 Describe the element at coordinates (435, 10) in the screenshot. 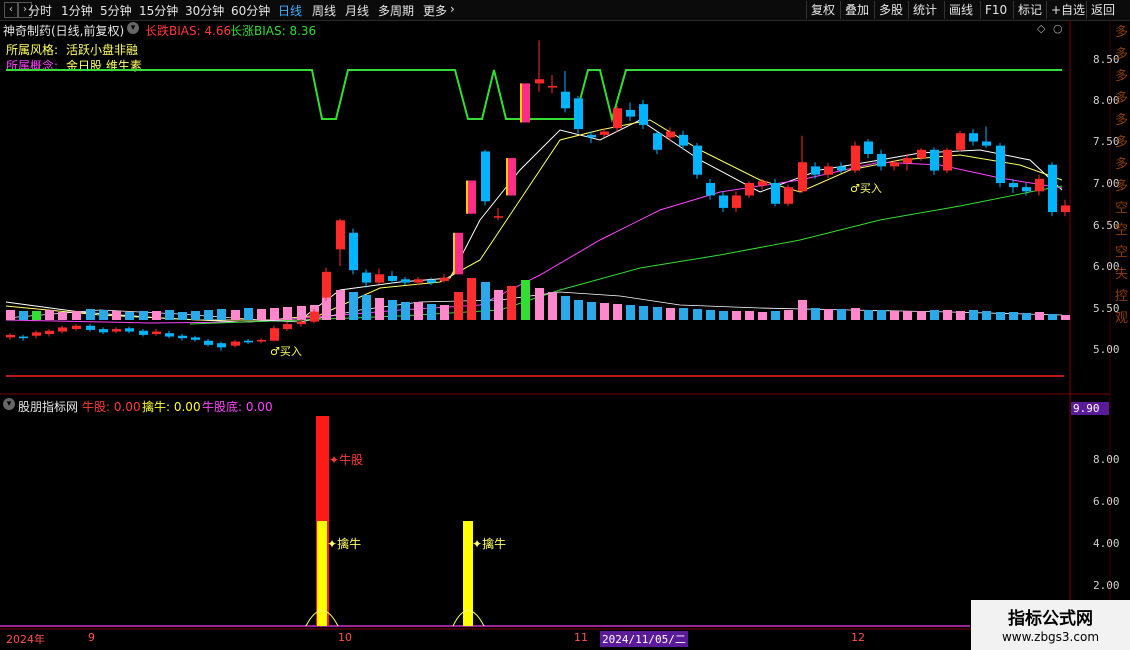

I see `period-tab-more: 更多` at that location.